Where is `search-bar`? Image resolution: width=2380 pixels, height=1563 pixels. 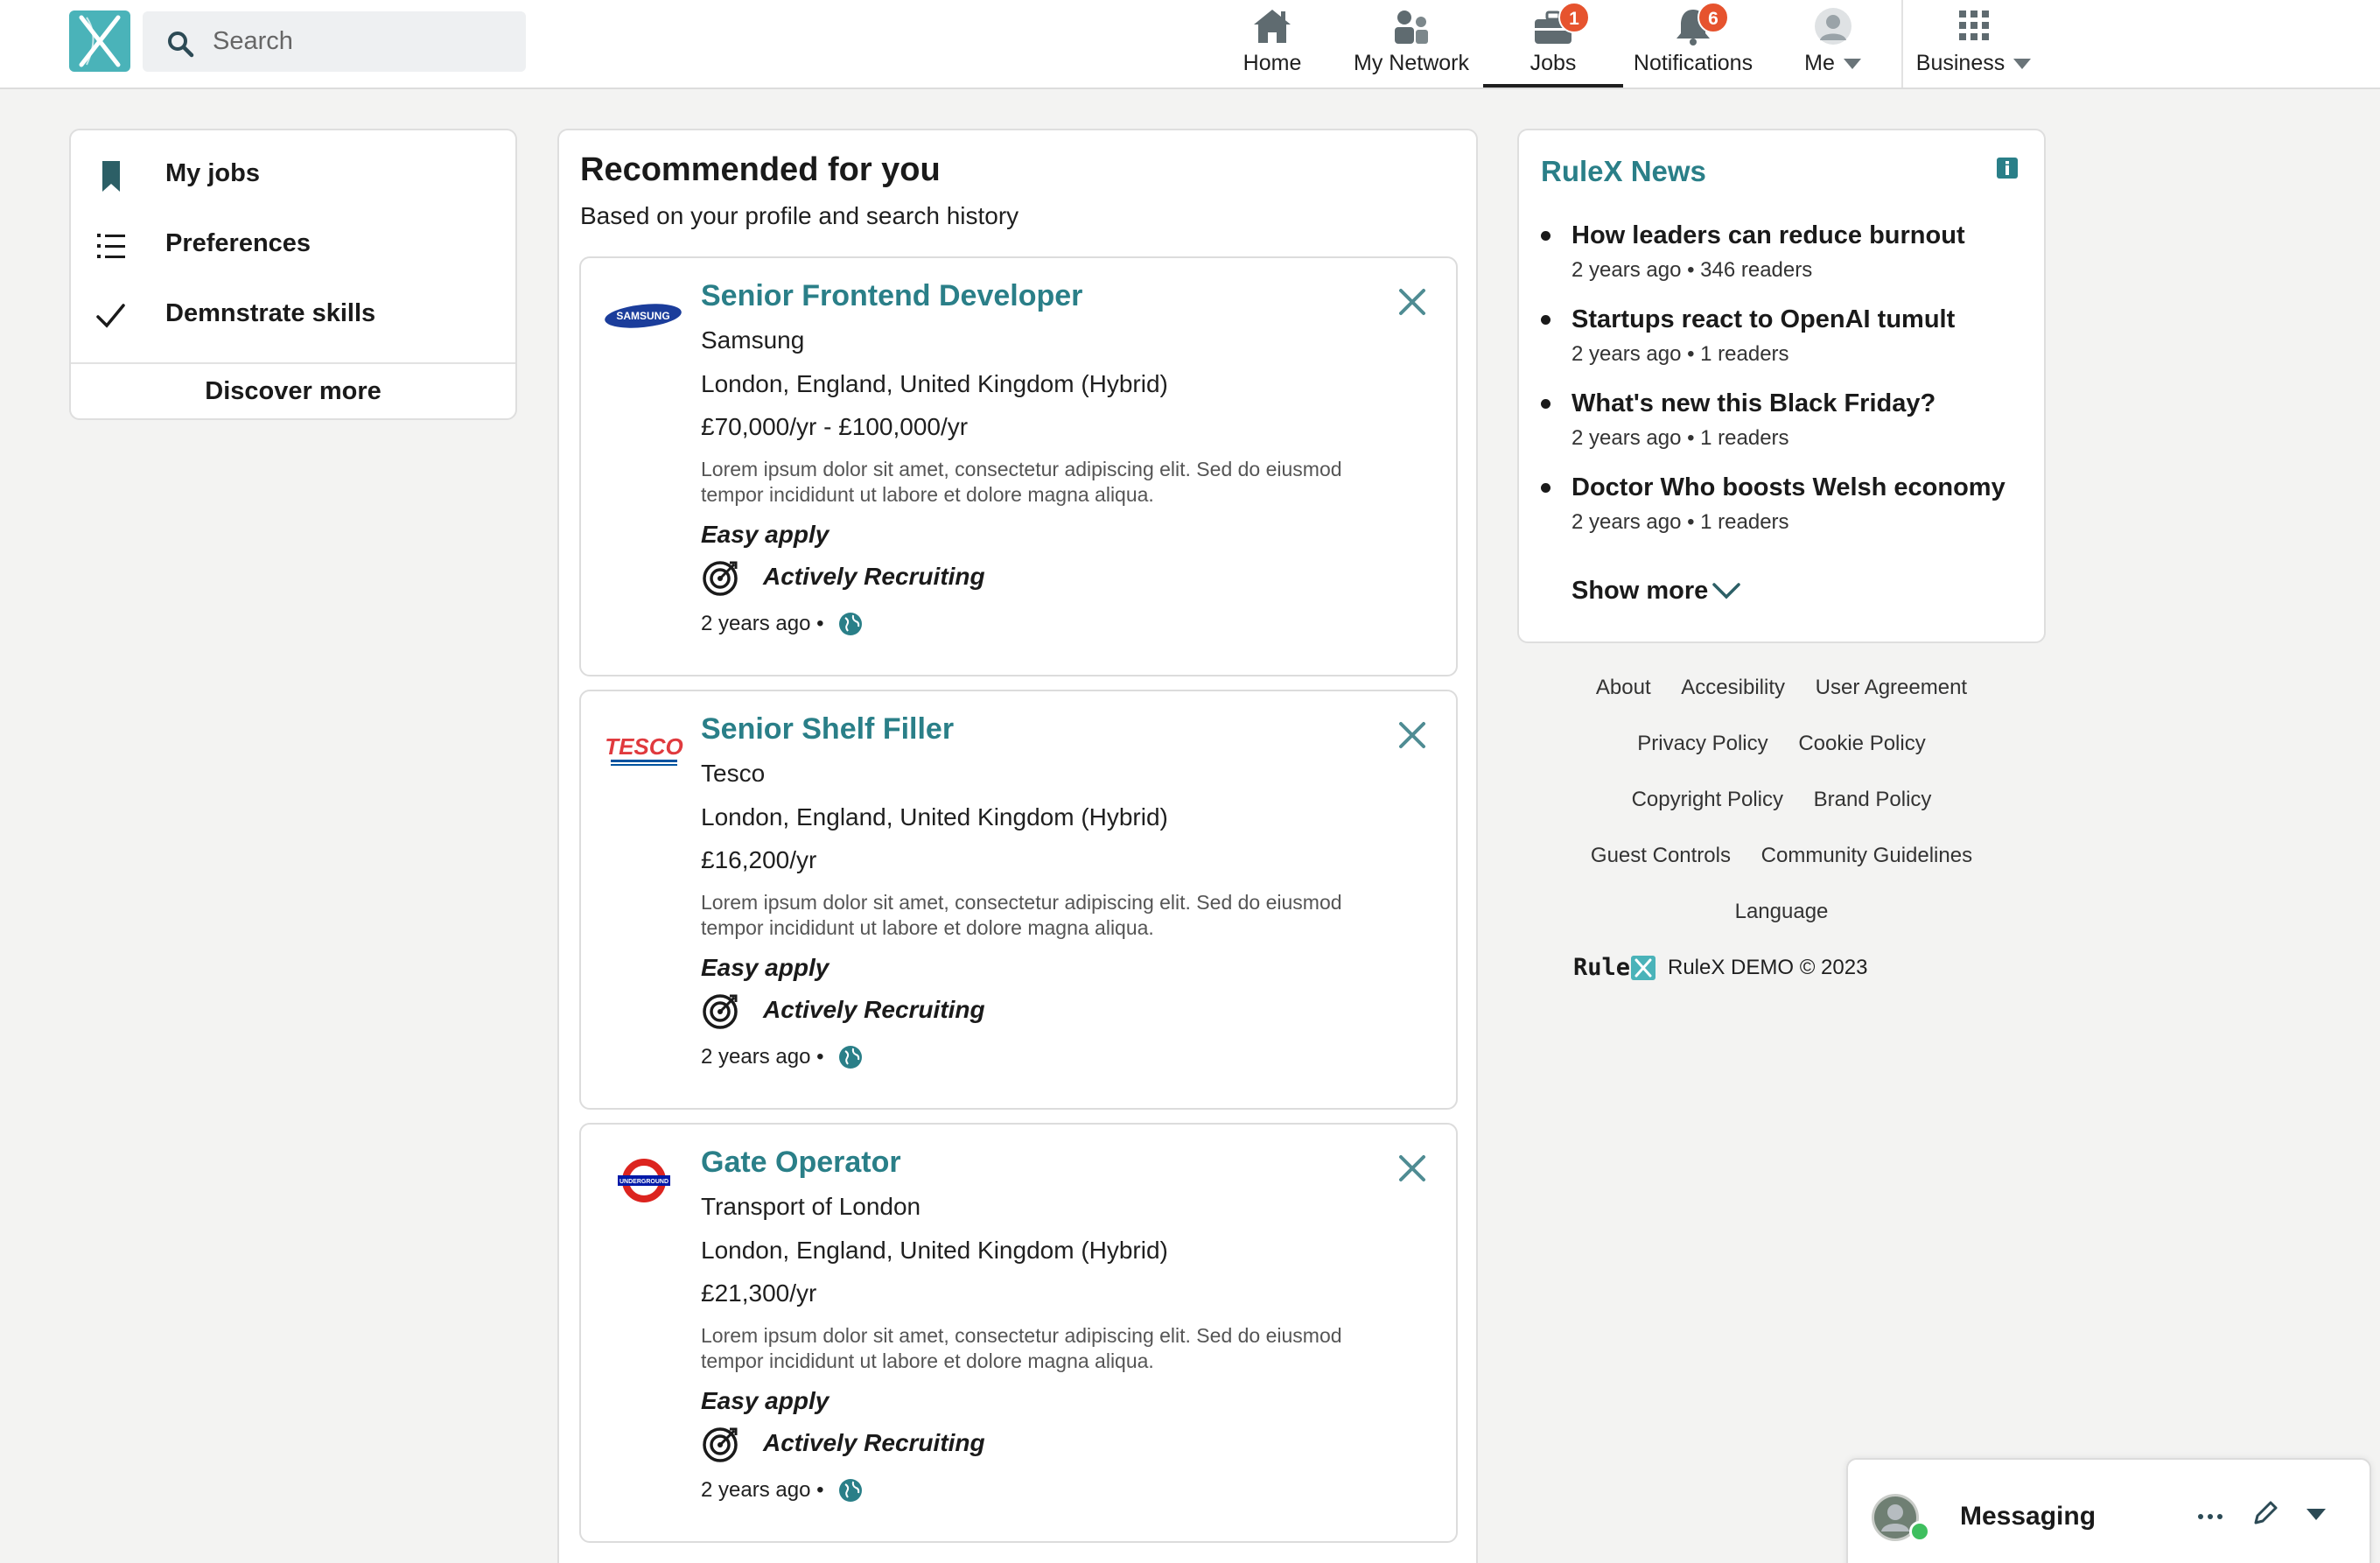 search-bar is located at coordinates (334, 41).